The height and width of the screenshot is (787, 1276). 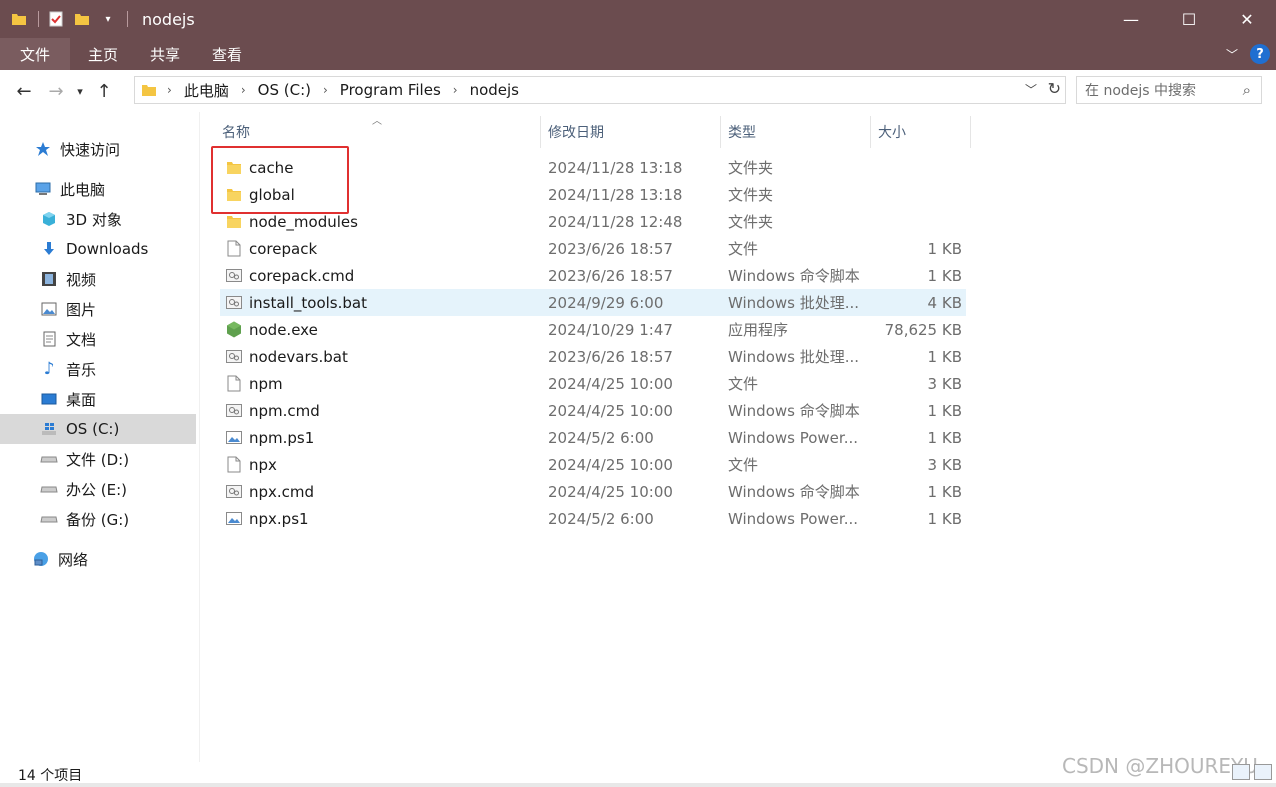 What do you see at coordinates (494, 90) in the screenshot?
I see `breadcrumb-item: nodejs` at bounding box center [494, 90].